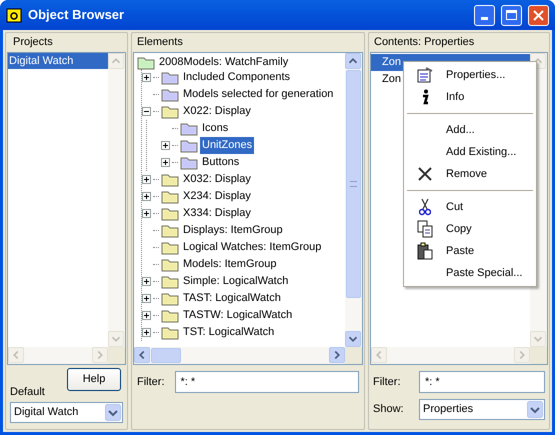  Describe the element at coordinates (217, 213) in the screenshot. I see `tree-item: X334: Display` at that location.